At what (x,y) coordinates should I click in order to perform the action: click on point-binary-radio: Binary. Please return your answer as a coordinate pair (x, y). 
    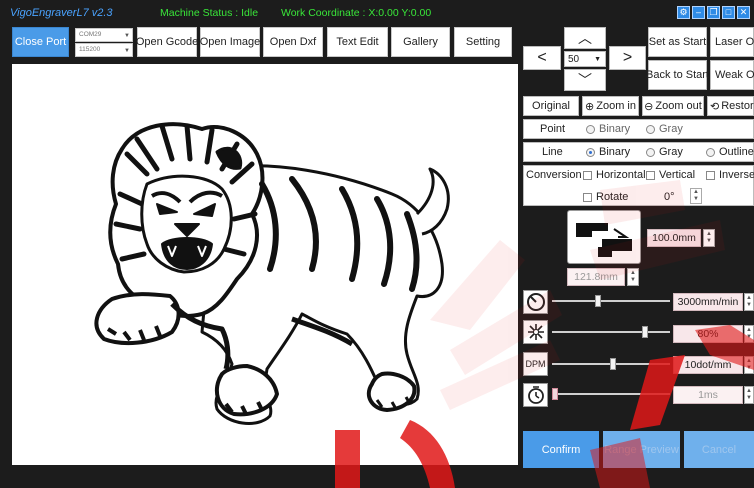
    Looking at the image, I should click on (608, 129).